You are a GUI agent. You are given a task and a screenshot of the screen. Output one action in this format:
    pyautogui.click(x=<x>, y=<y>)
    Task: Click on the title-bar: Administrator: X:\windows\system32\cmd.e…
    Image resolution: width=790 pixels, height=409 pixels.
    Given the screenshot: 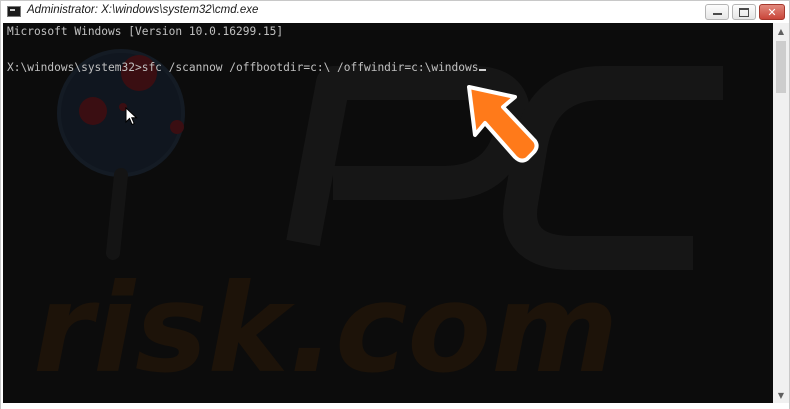 What is the action you would take?
    pyautogui.click(x=395, y=12)
    